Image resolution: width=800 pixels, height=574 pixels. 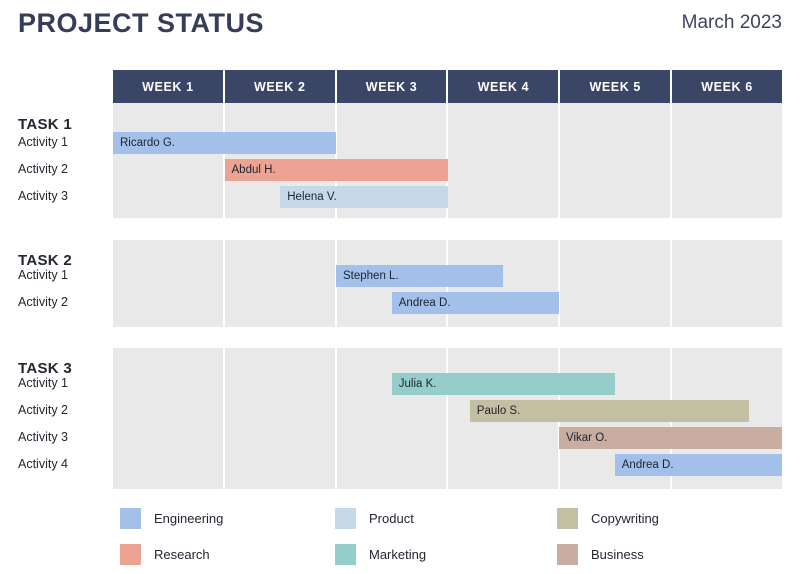 What do you see at coordinates (45, 368) in the screenshot?
I see `task-title-3: TASK 3` at bounding box center [45, 368].